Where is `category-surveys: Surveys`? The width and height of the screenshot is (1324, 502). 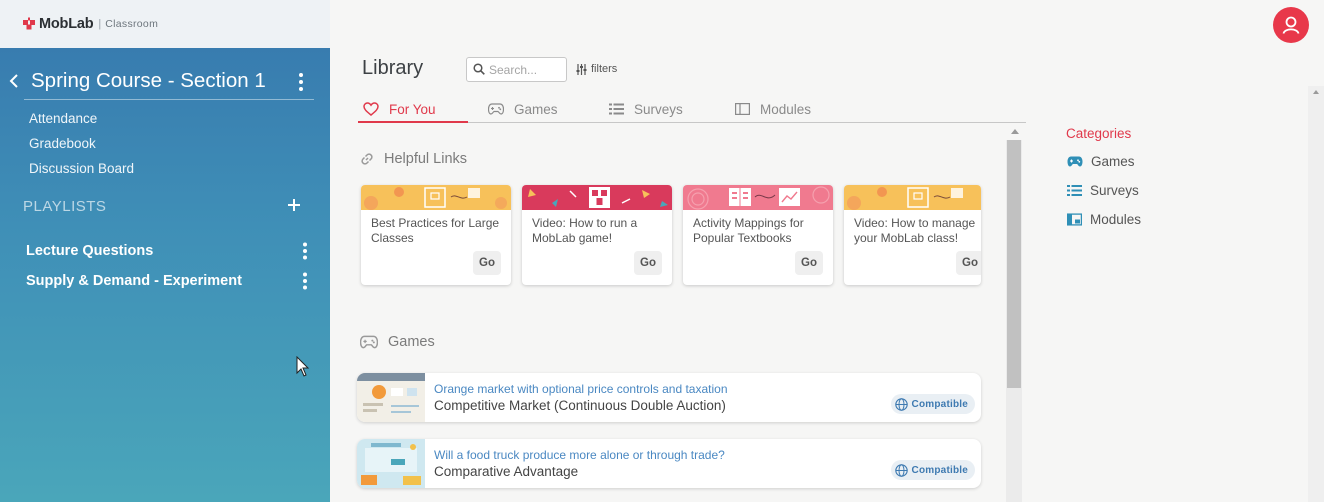
category-surveys: Surveys is located at coordinates (1103, 190).